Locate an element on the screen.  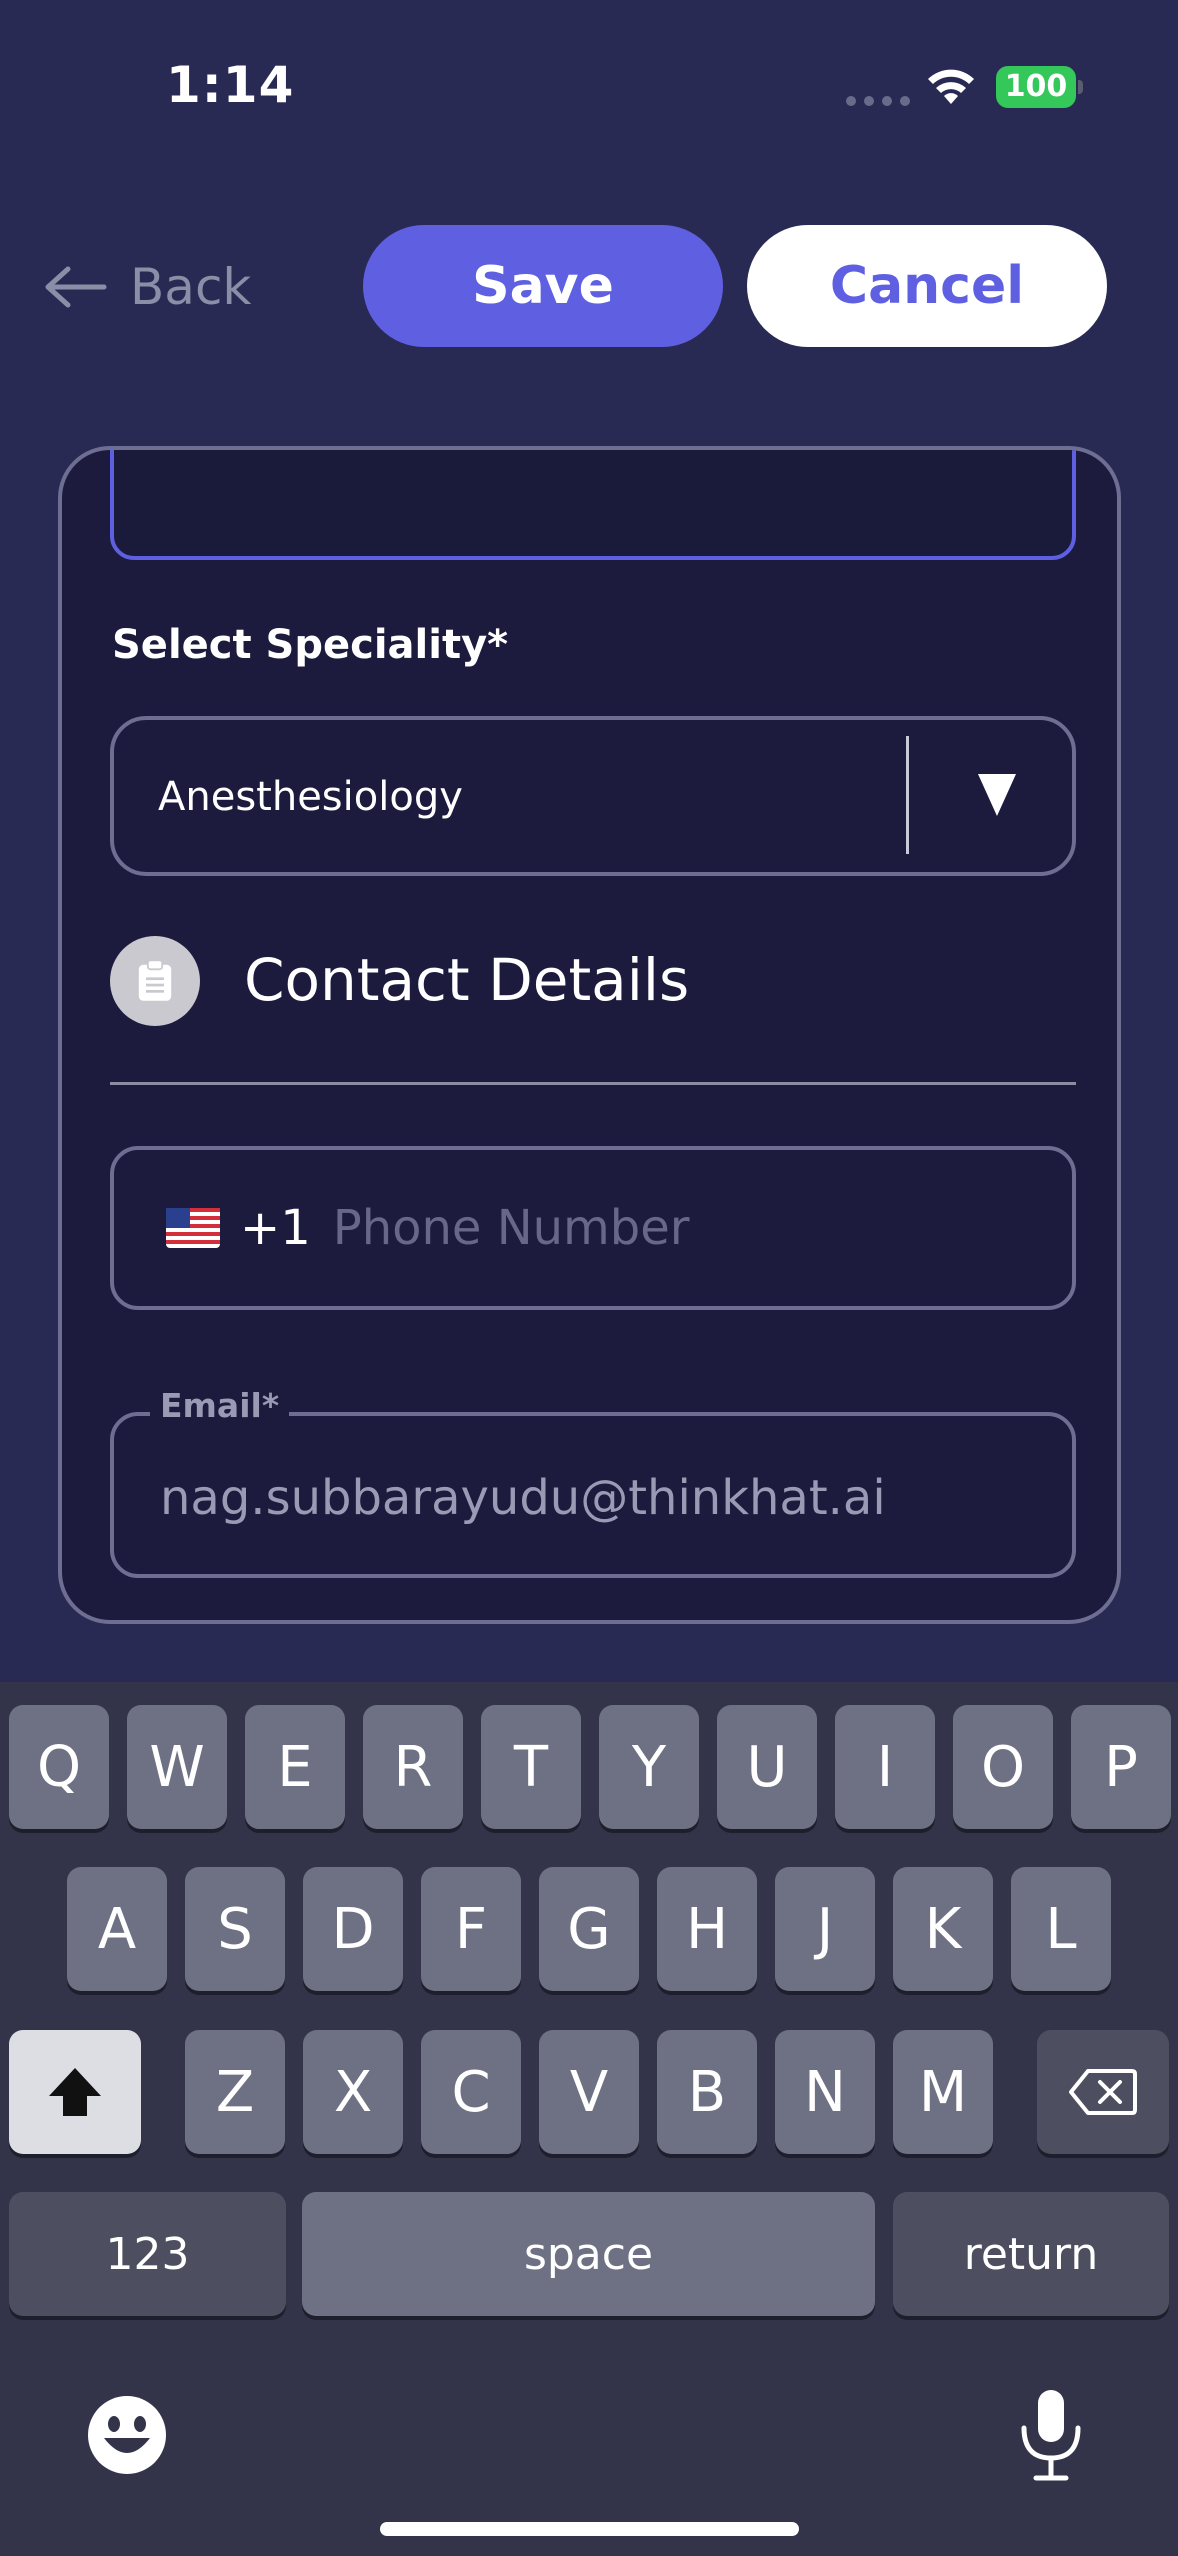
battery-icon: 100 is located at coordinates (1036, 87).